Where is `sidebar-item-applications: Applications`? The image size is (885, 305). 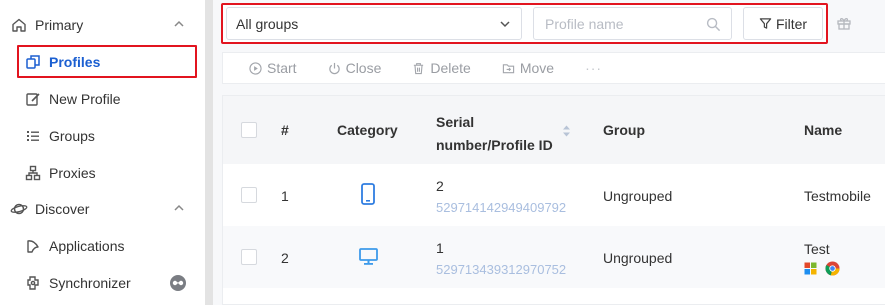 sidebar-item-applications: Applications is located at coordinates (102, 245).